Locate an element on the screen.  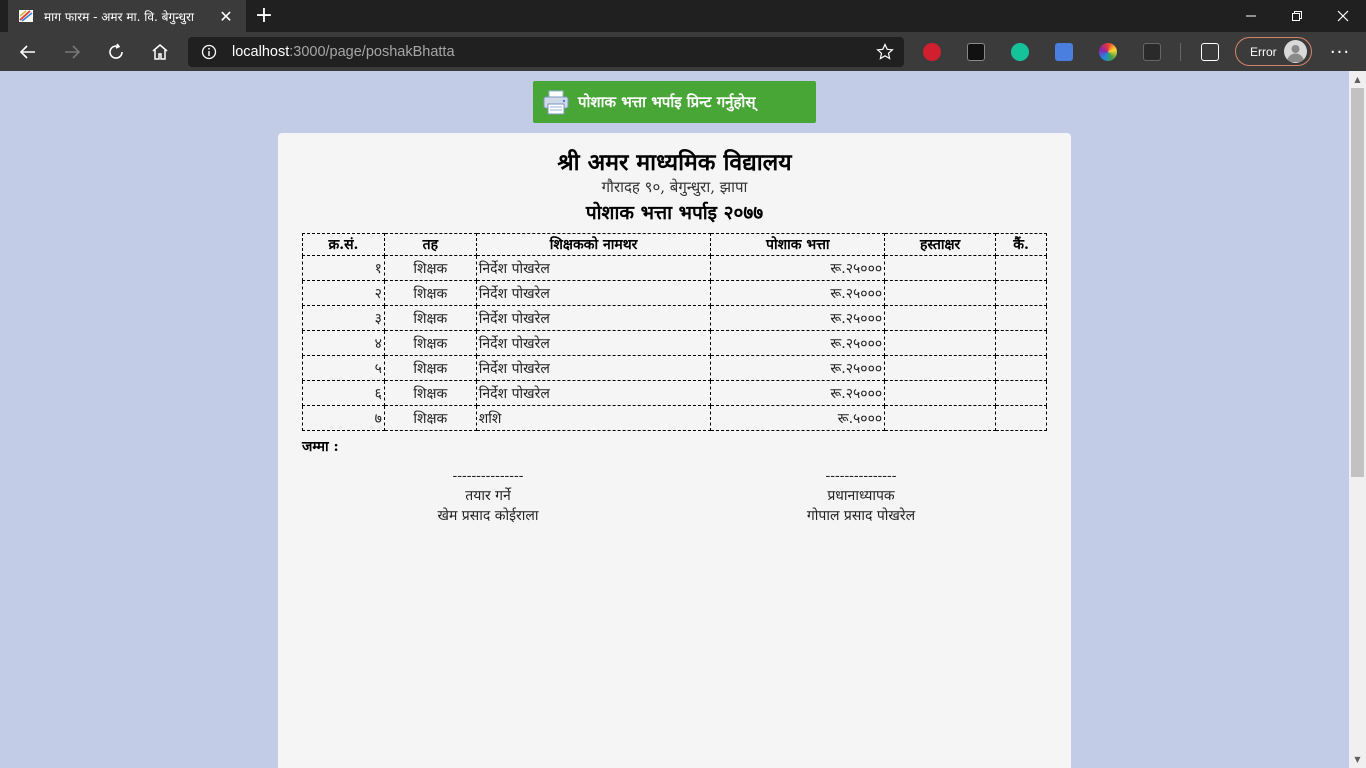
more-icon: ··· is located at coordinates (1340, 52).